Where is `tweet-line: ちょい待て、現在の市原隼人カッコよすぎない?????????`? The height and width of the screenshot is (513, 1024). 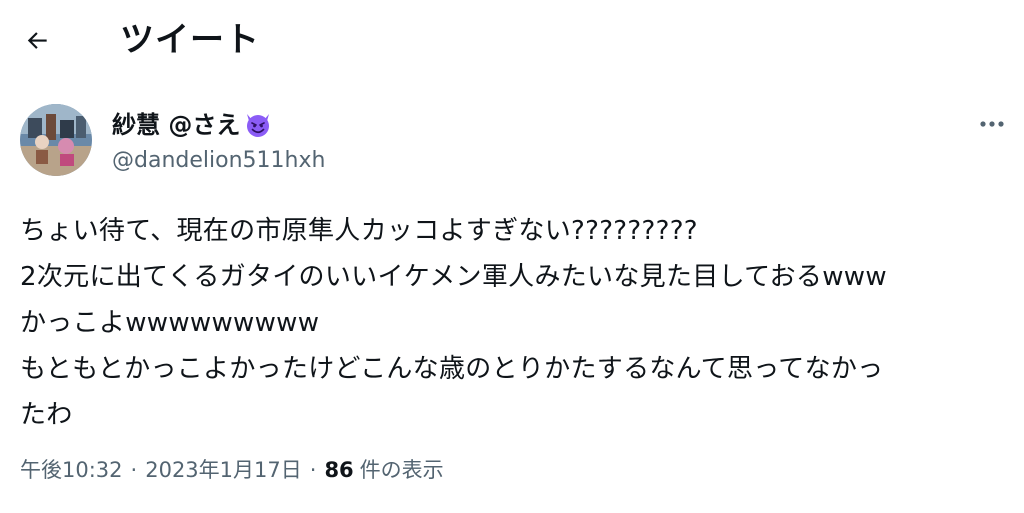
tweet-line: ちょい待て、現在の市原隼人カッコよすぎない????????? is located at coordinates (359, 231).